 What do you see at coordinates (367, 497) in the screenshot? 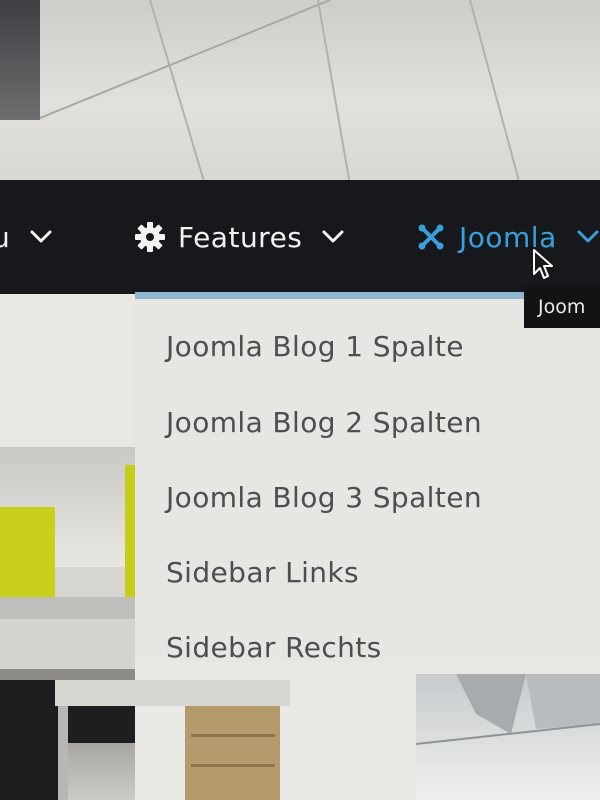
I see `menu-item-joomla-blog-3: Joomla Blog 3 Spalten` at bounding box center [367, 497].